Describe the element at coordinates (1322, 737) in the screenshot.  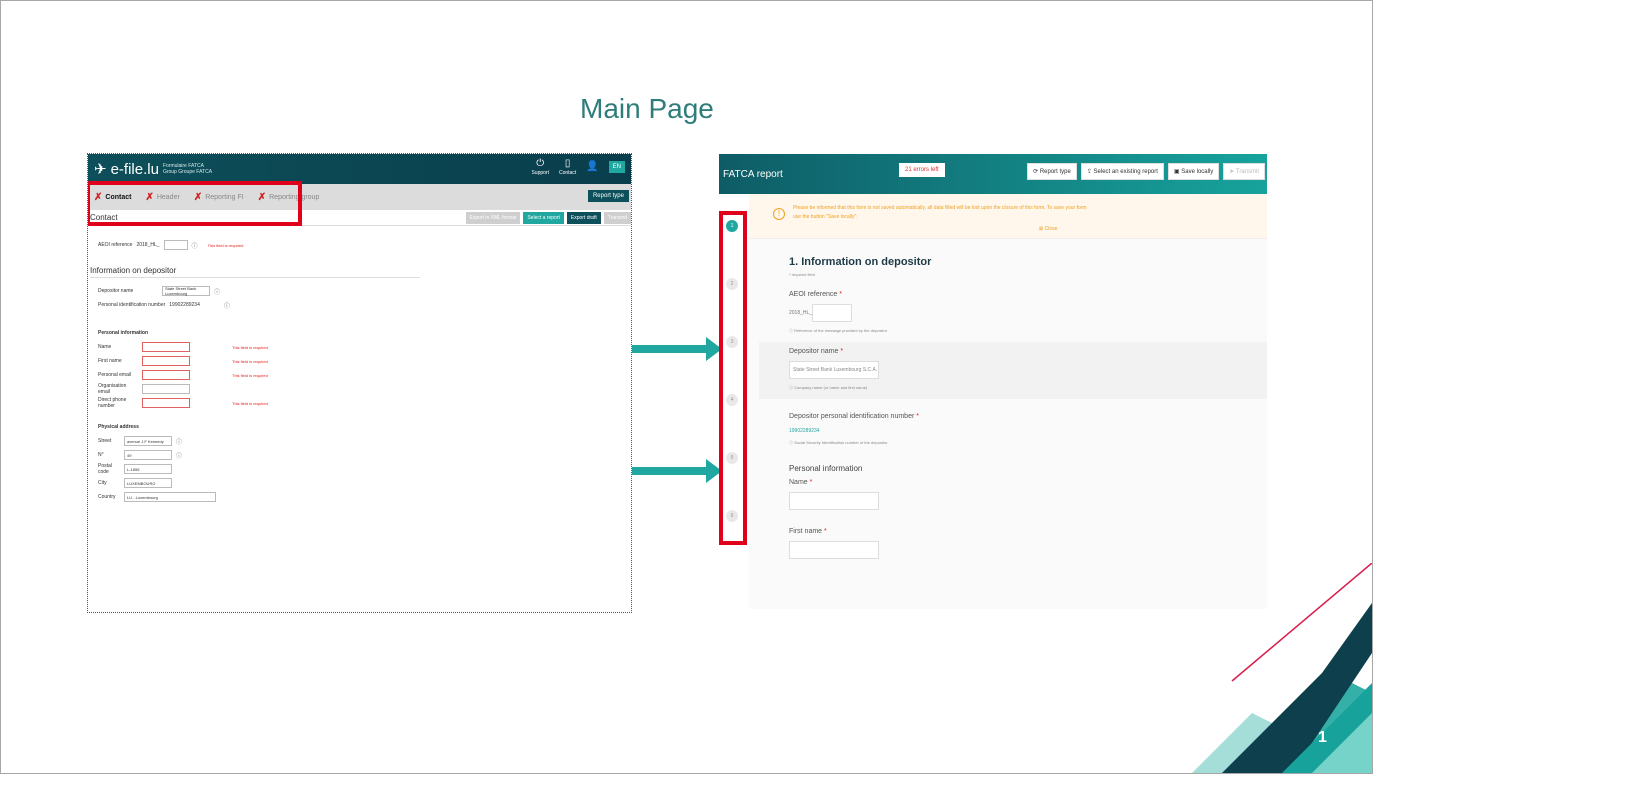
I see `page-number: 1` at that location.